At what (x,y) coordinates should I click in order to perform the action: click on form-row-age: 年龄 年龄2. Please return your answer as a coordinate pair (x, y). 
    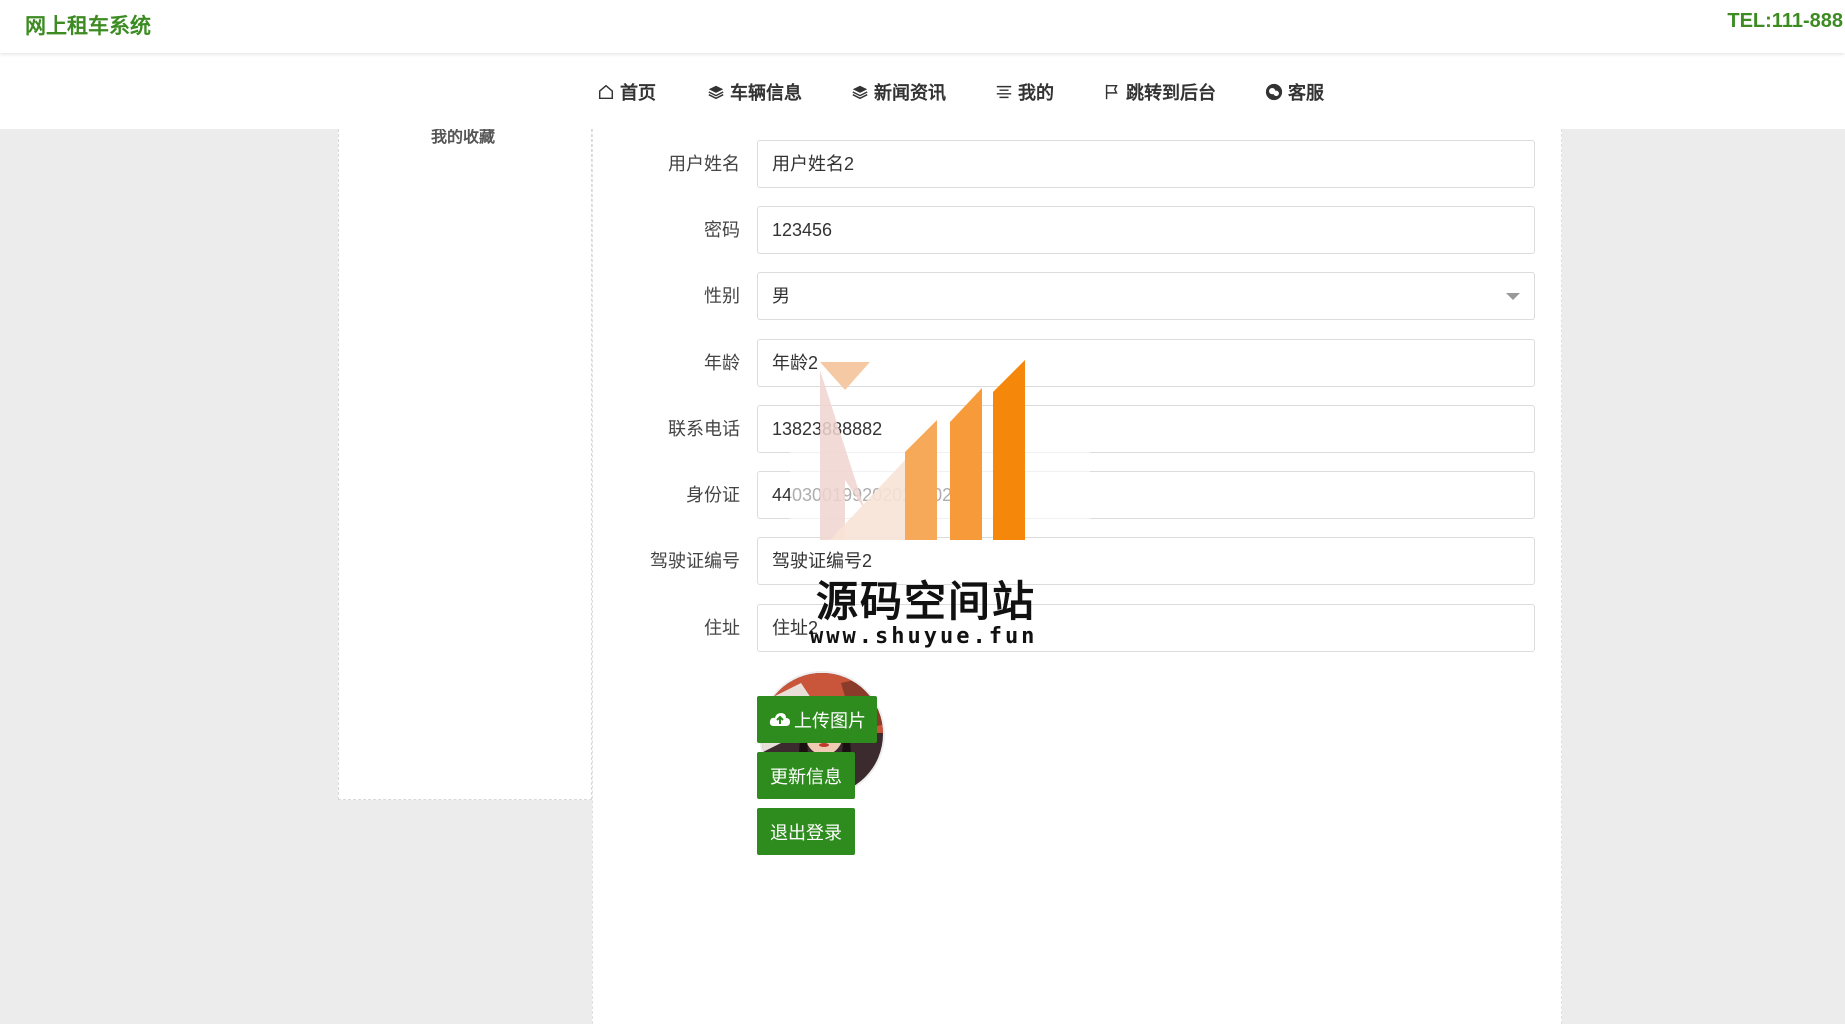
    Looking at the image, I should click on (1078, 363).